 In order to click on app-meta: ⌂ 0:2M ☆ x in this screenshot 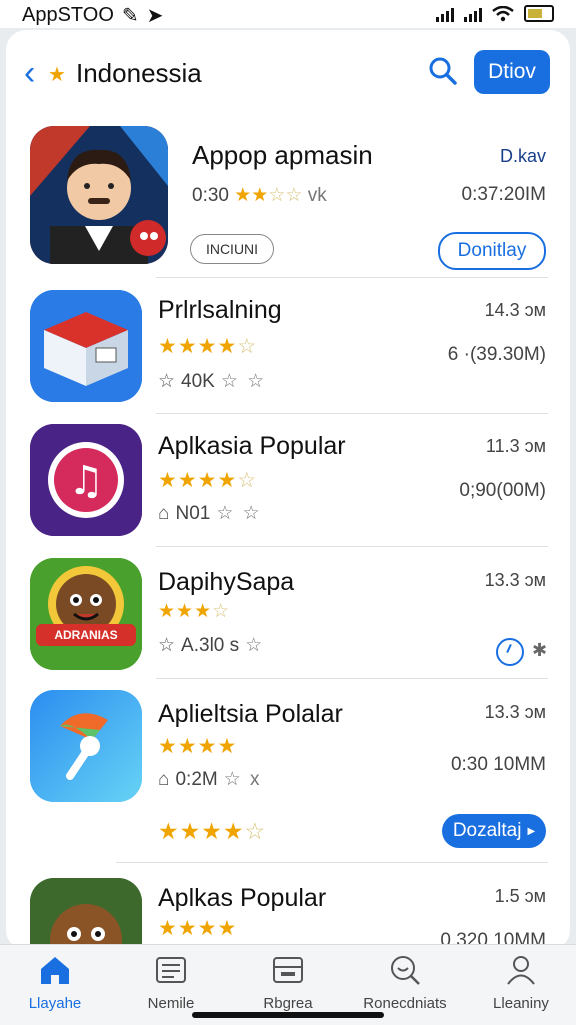, I will do `click(209, 779)`.